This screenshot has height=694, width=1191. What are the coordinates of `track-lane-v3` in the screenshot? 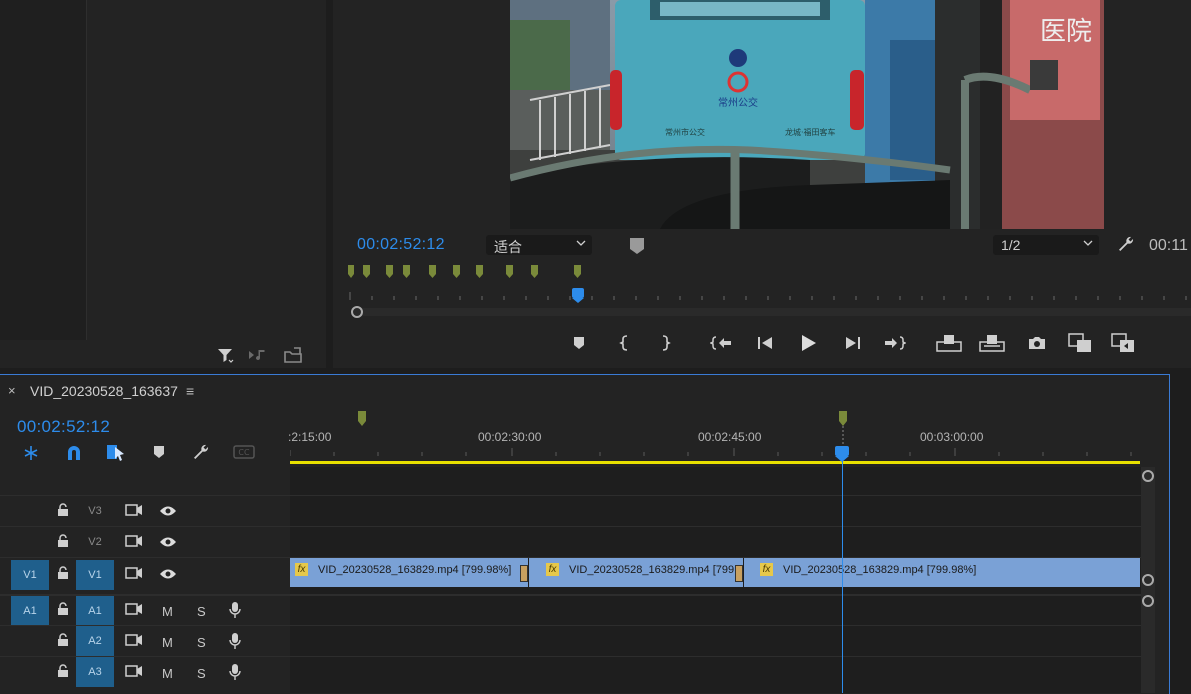 It's located at (715, 511).